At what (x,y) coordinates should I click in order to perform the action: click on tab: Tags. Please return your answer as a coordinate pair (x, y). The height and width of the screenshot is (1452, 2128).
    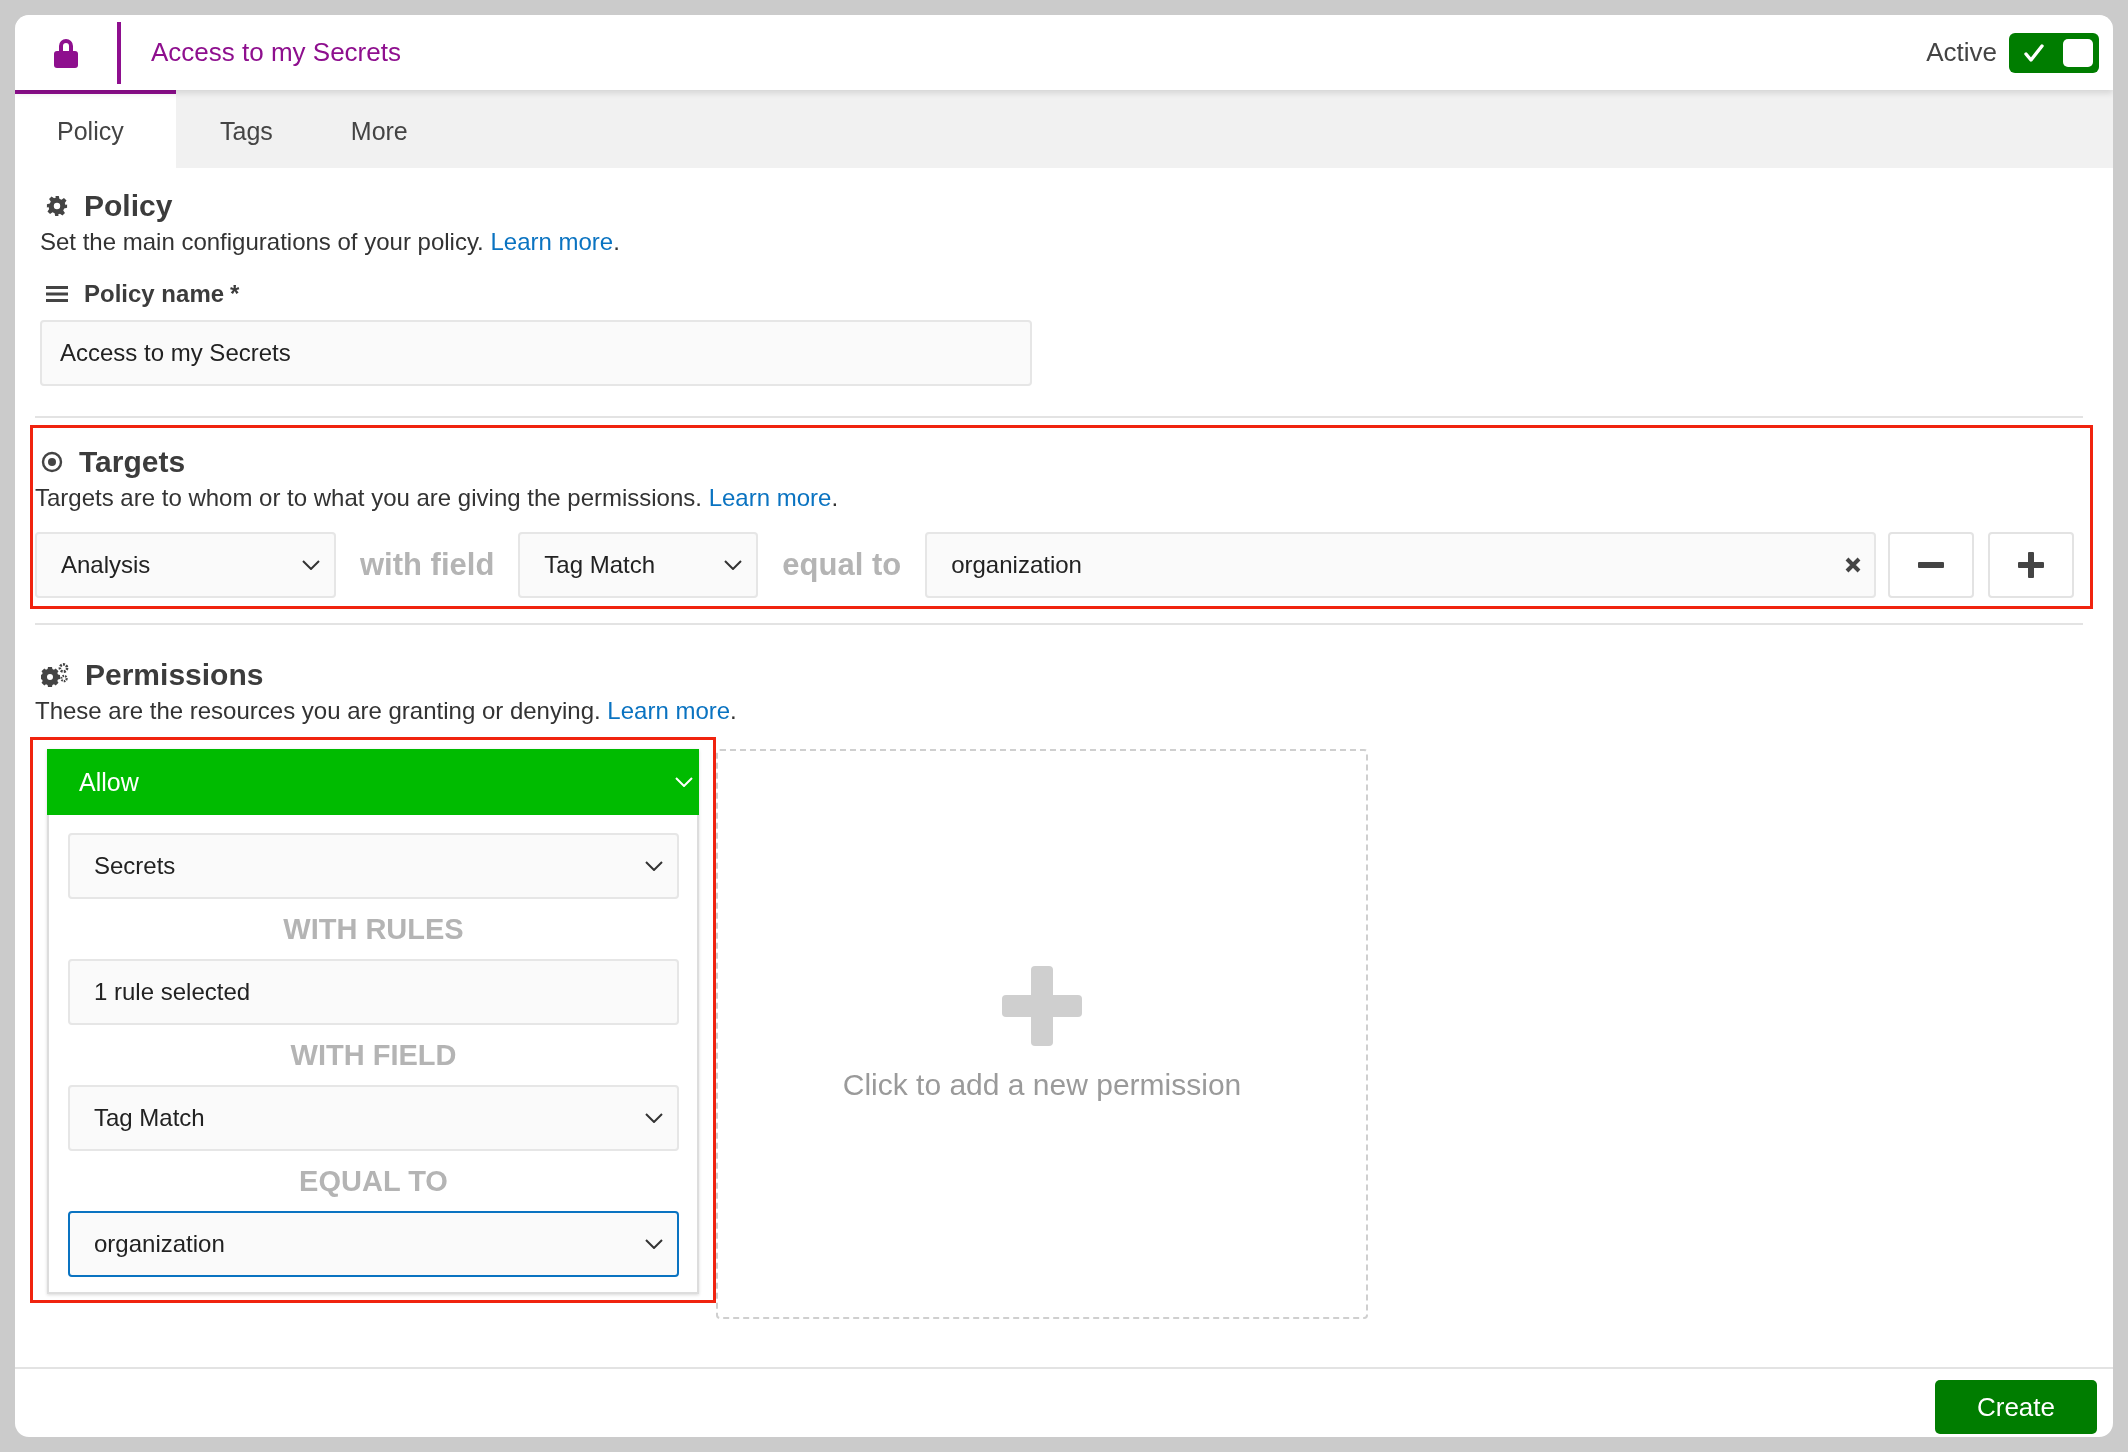
    Looking at the image, I should click on (242, 129).